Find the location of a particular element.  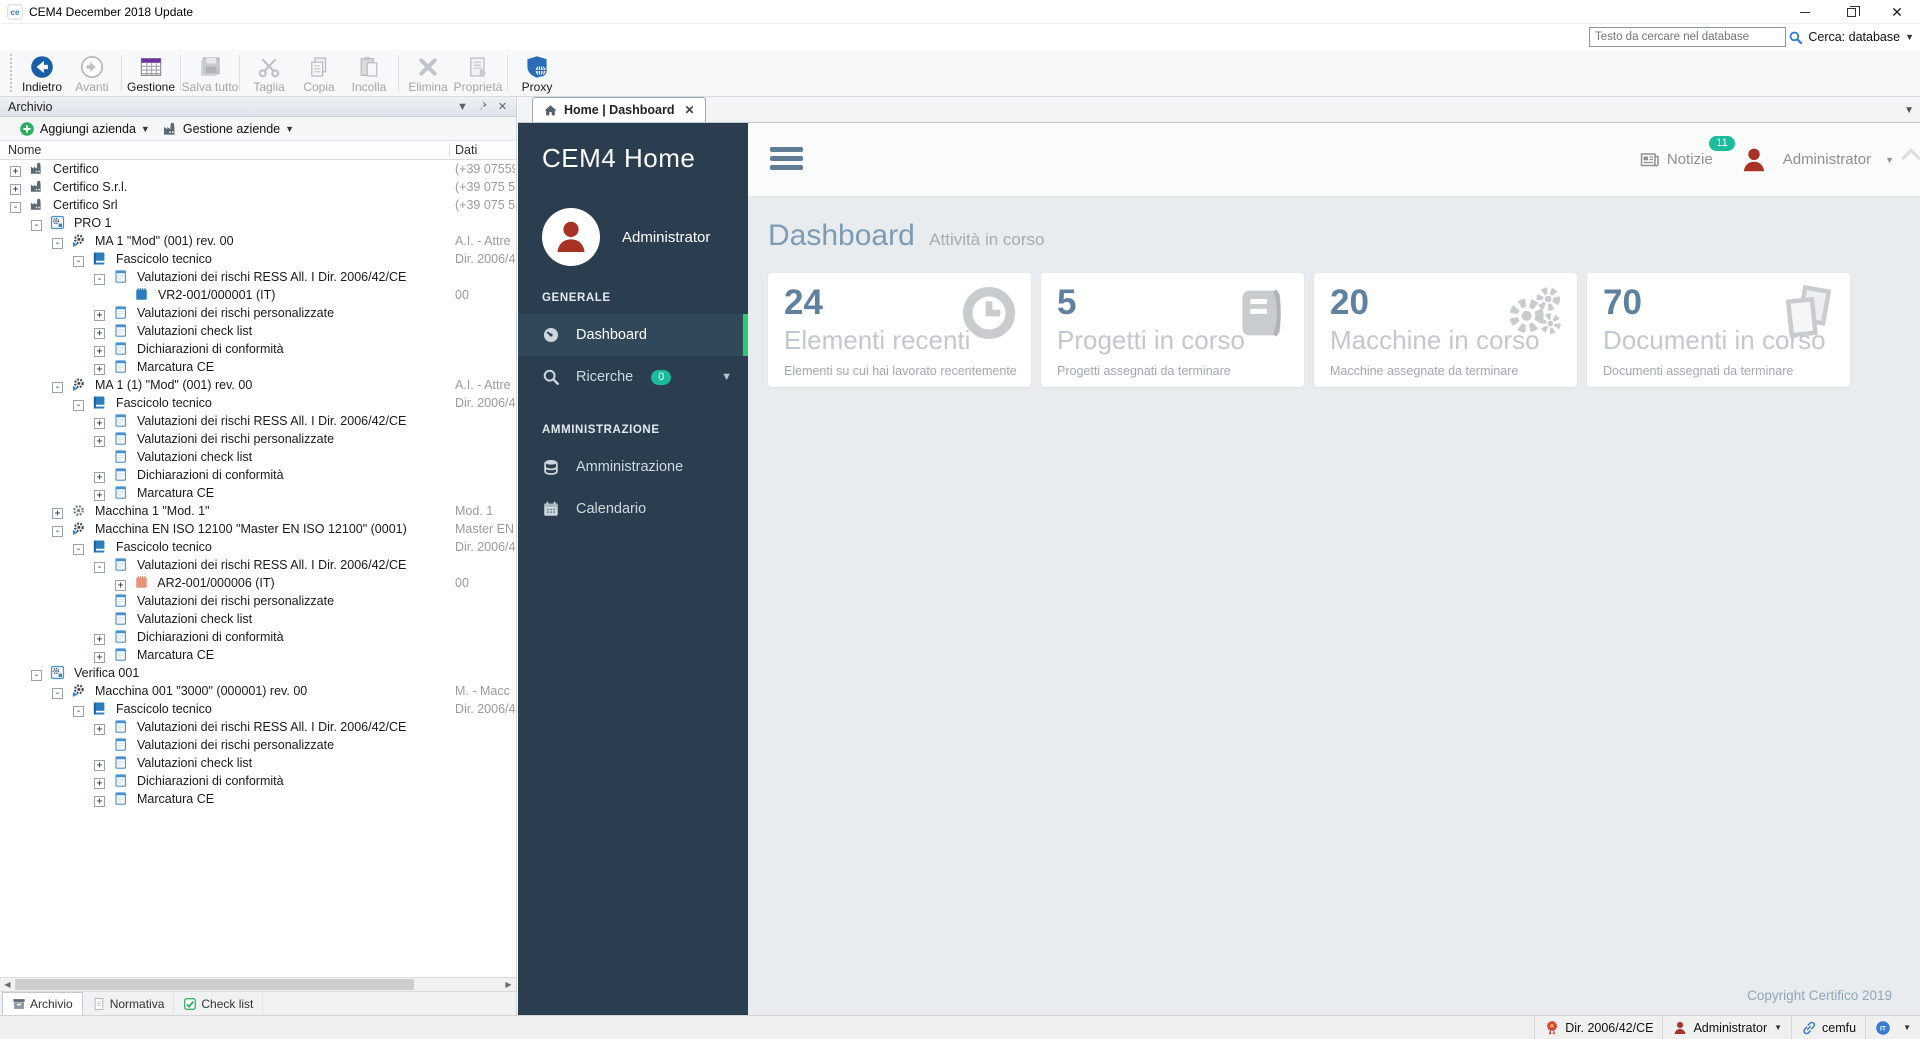

pin-icon is located at coordinates (482, 106).